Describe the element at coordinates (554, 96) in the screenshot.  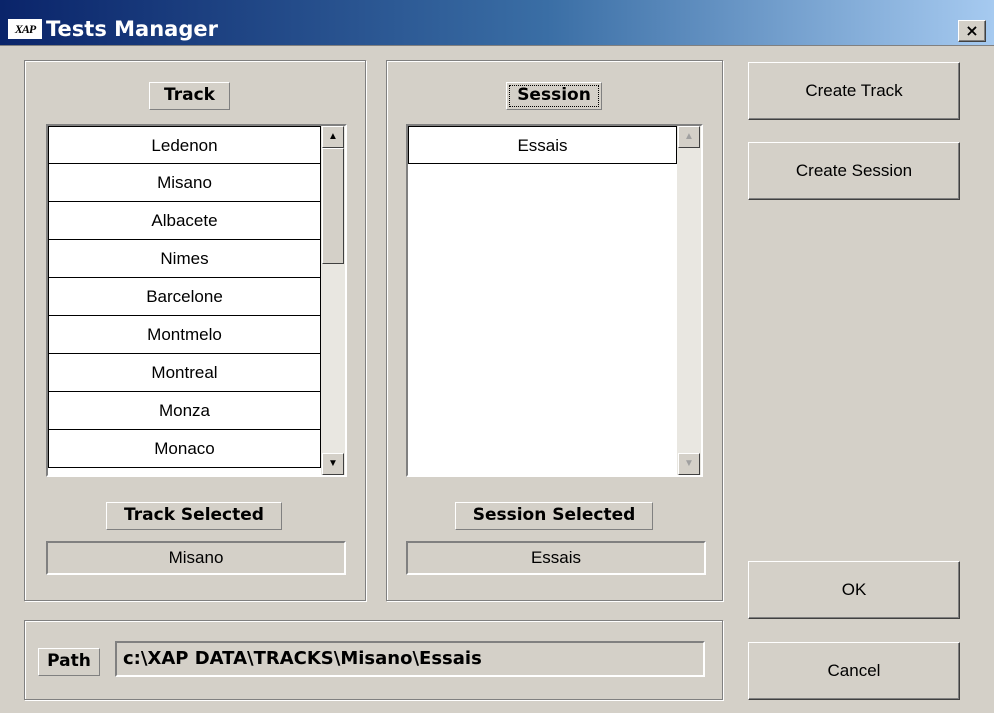
I see `session-header: Session` at that location.